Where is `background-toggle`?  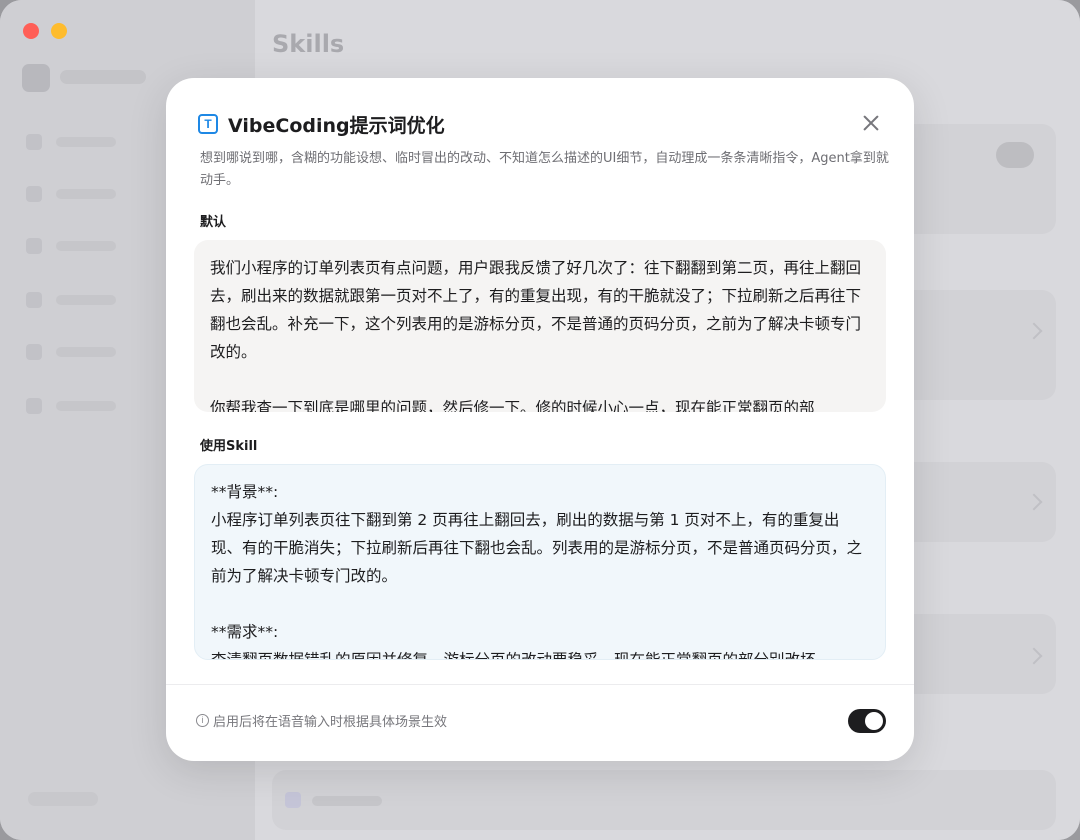 background-toggle is located at coordinates (1015, 155).